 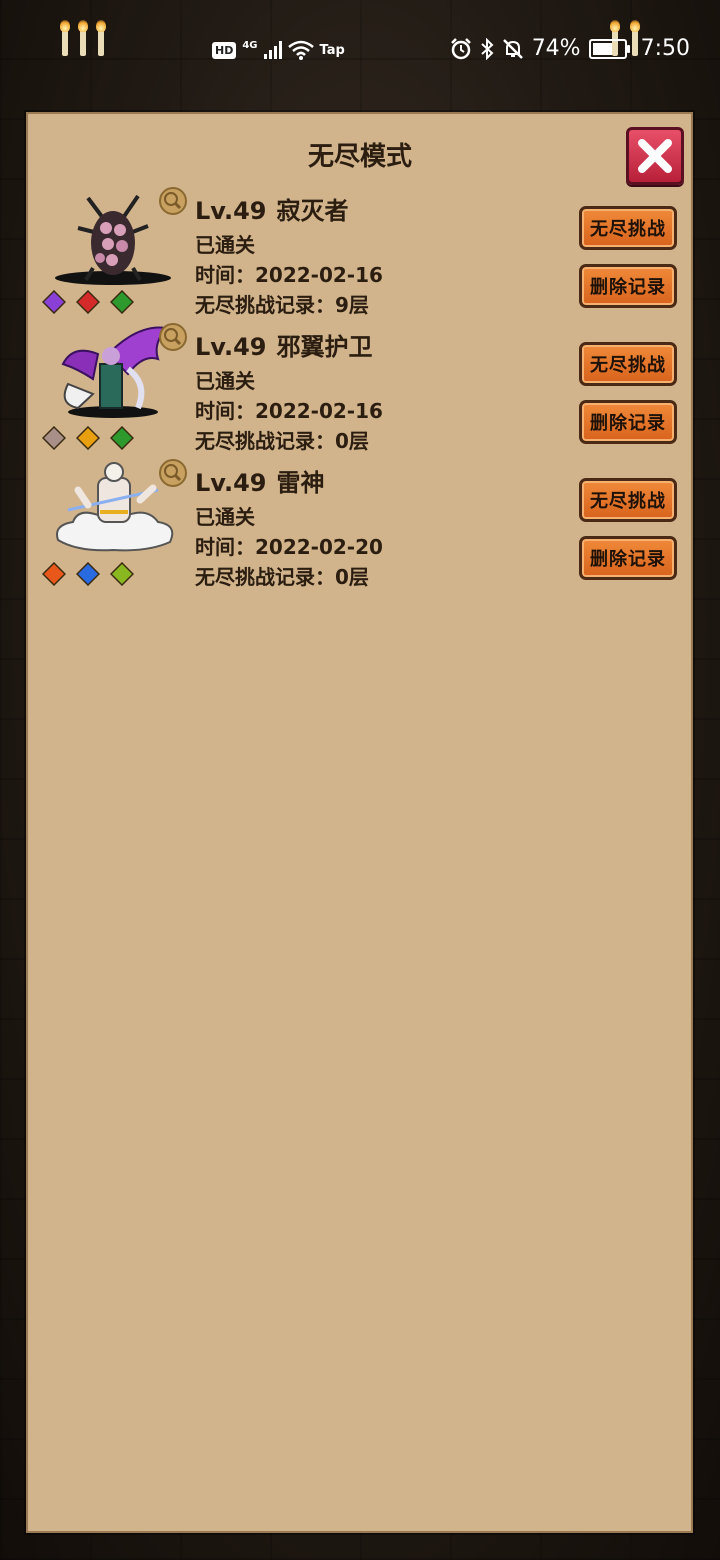 What do you see at coordinates (319, 547) in the screenshot?
I see `record-time: 2022-02-20` at bounding box center [319, 547].